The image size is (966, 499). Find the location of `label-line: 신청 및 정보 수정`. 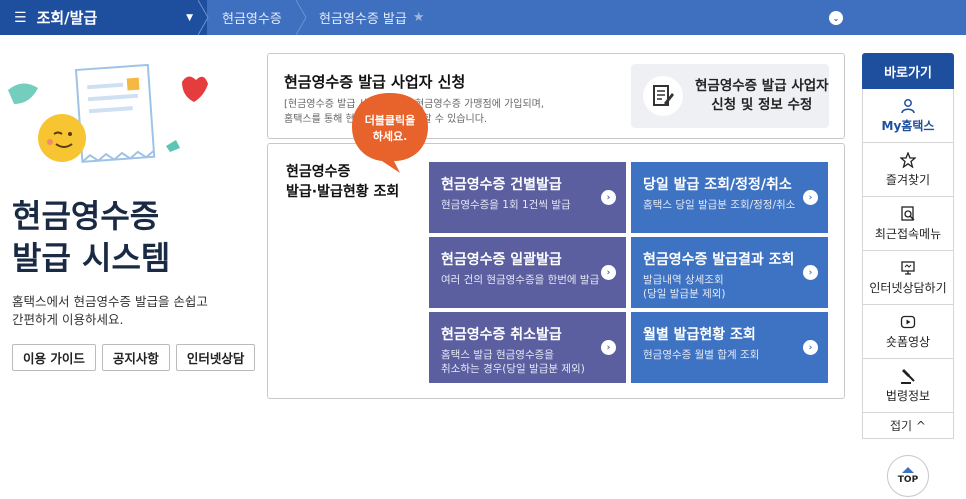

label-line: 신청 및 정보 수정 is located at coordinates (762, 105).